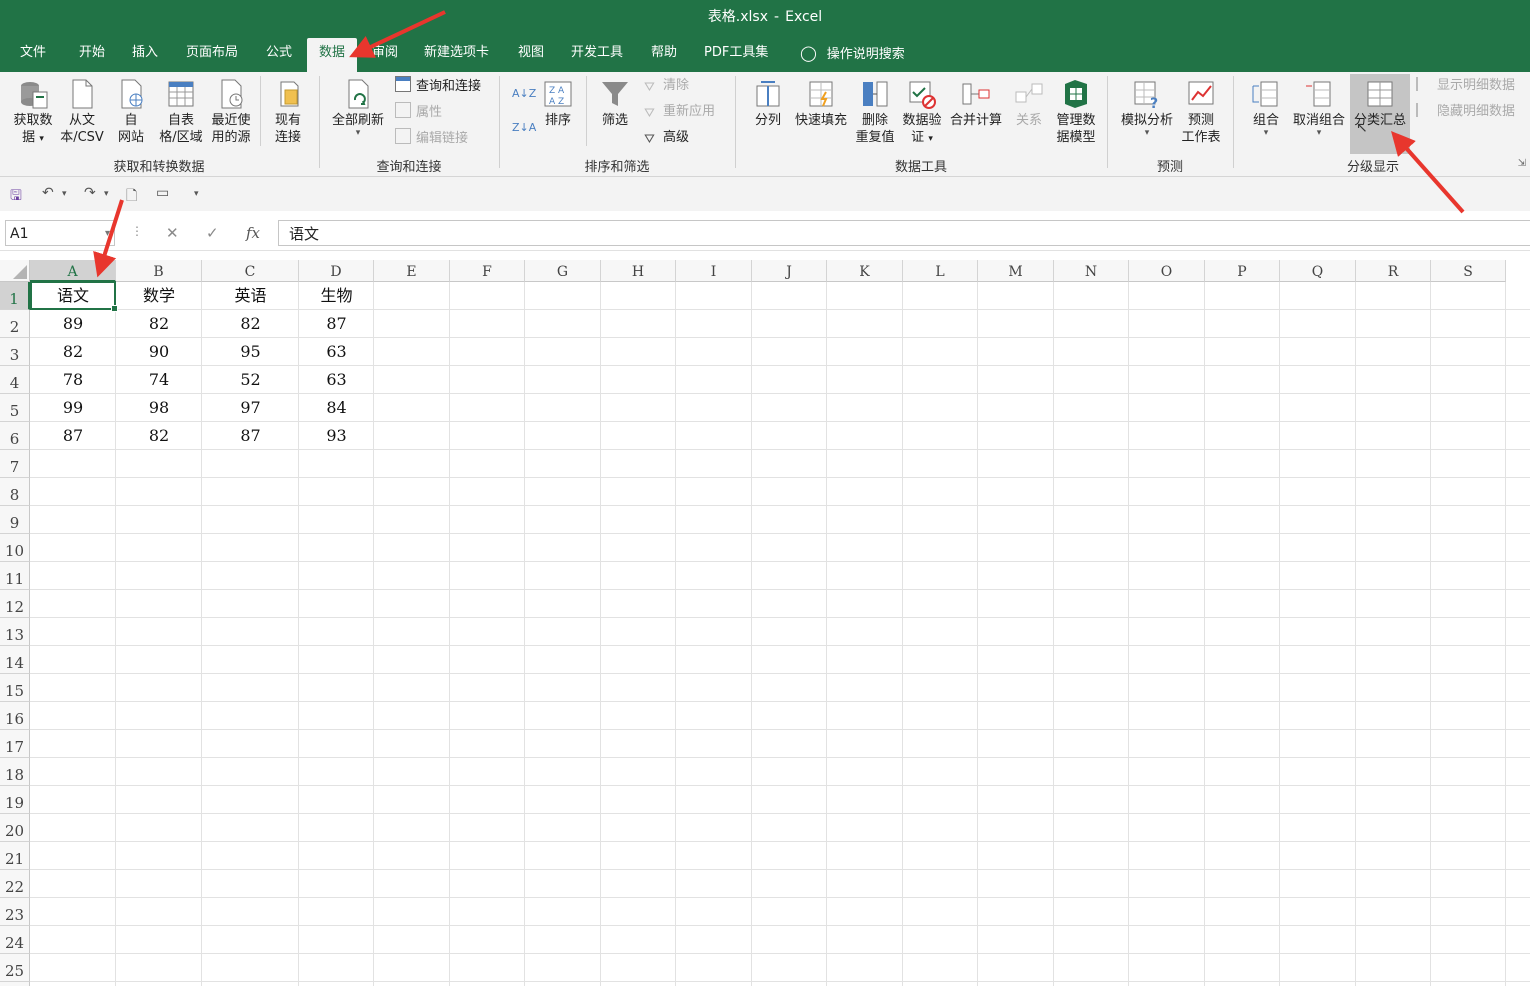 This screenshot has height=986, width=1530. What do you see at coordinates (1522, 163) in the screenshot?
I see `dialog-launcher-icon: ⇲` at bounding box center [1522, 163].